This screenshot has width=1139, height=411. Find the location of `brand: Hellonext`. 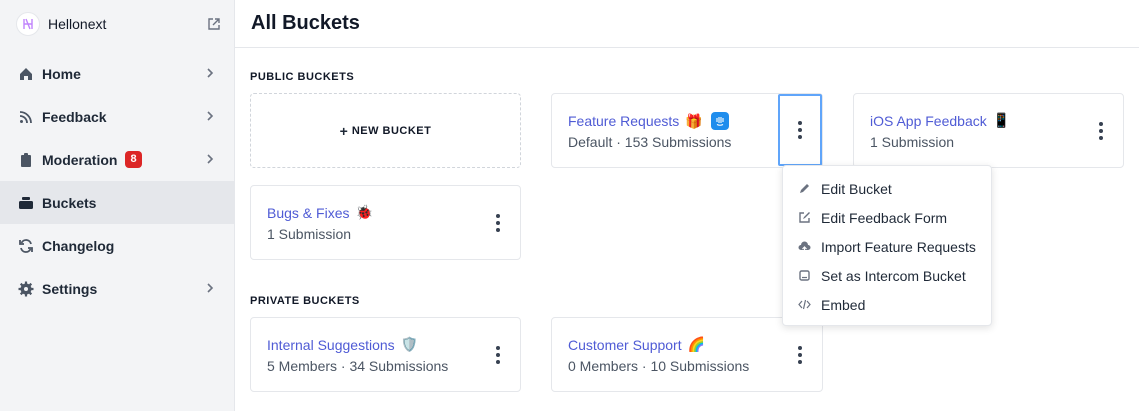

brand: Hellonext is located at coordinates (119, 24).